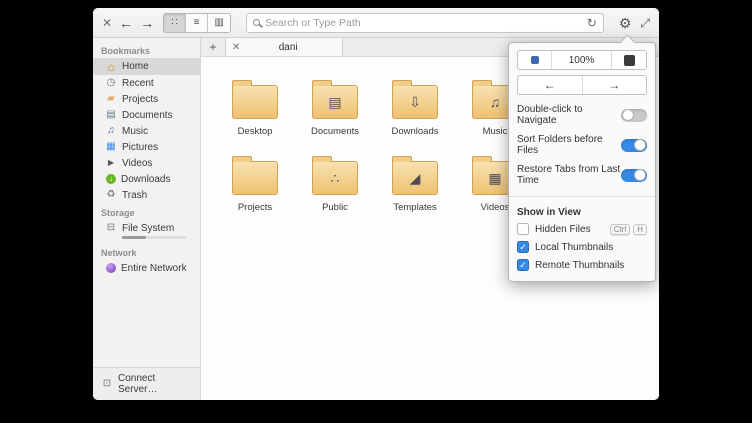 This screenshot has height=423, width=752. Describe the element at coordinates (560, 145) in the screenshot. I see `toggle-label: Sort Folders before Files` at that location.